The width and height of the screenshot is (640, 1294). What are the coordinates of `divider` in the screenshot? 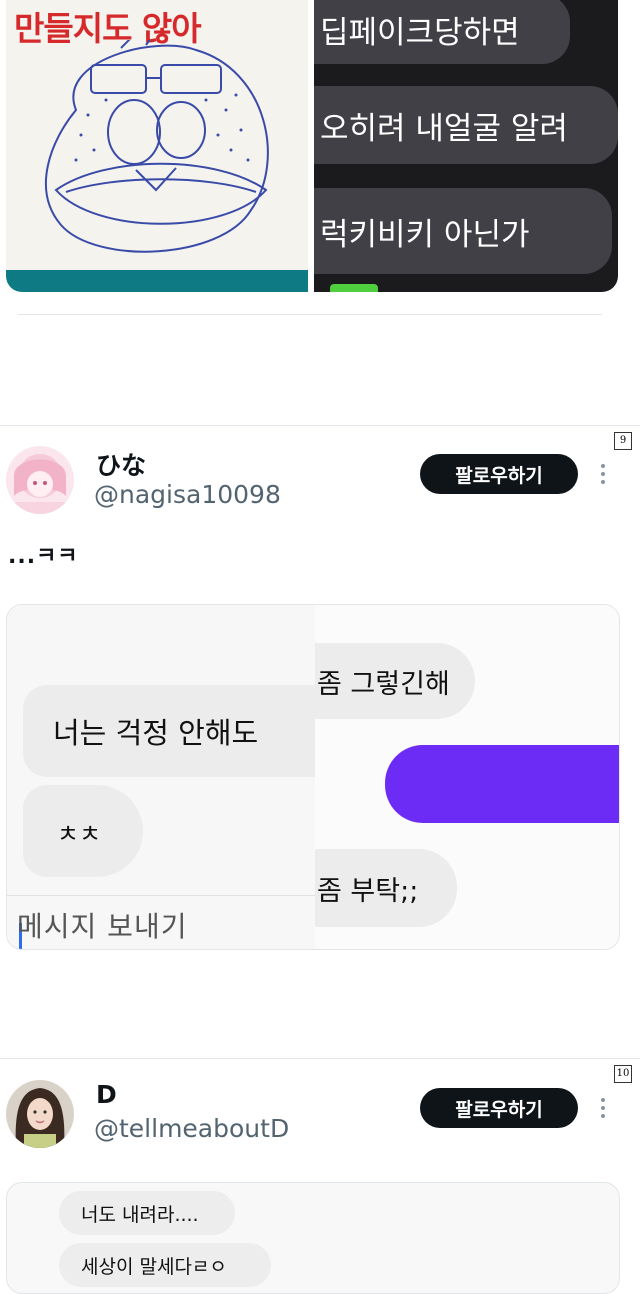 It's located at (310, 314).